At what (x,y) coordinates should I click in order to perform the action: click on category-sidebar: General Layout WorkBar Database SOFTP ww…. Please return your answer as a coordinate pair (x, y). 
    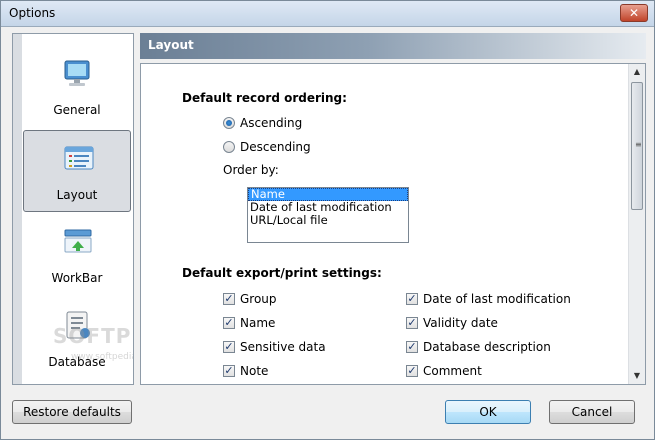
    Looking at the image, I should click on (73, 209).